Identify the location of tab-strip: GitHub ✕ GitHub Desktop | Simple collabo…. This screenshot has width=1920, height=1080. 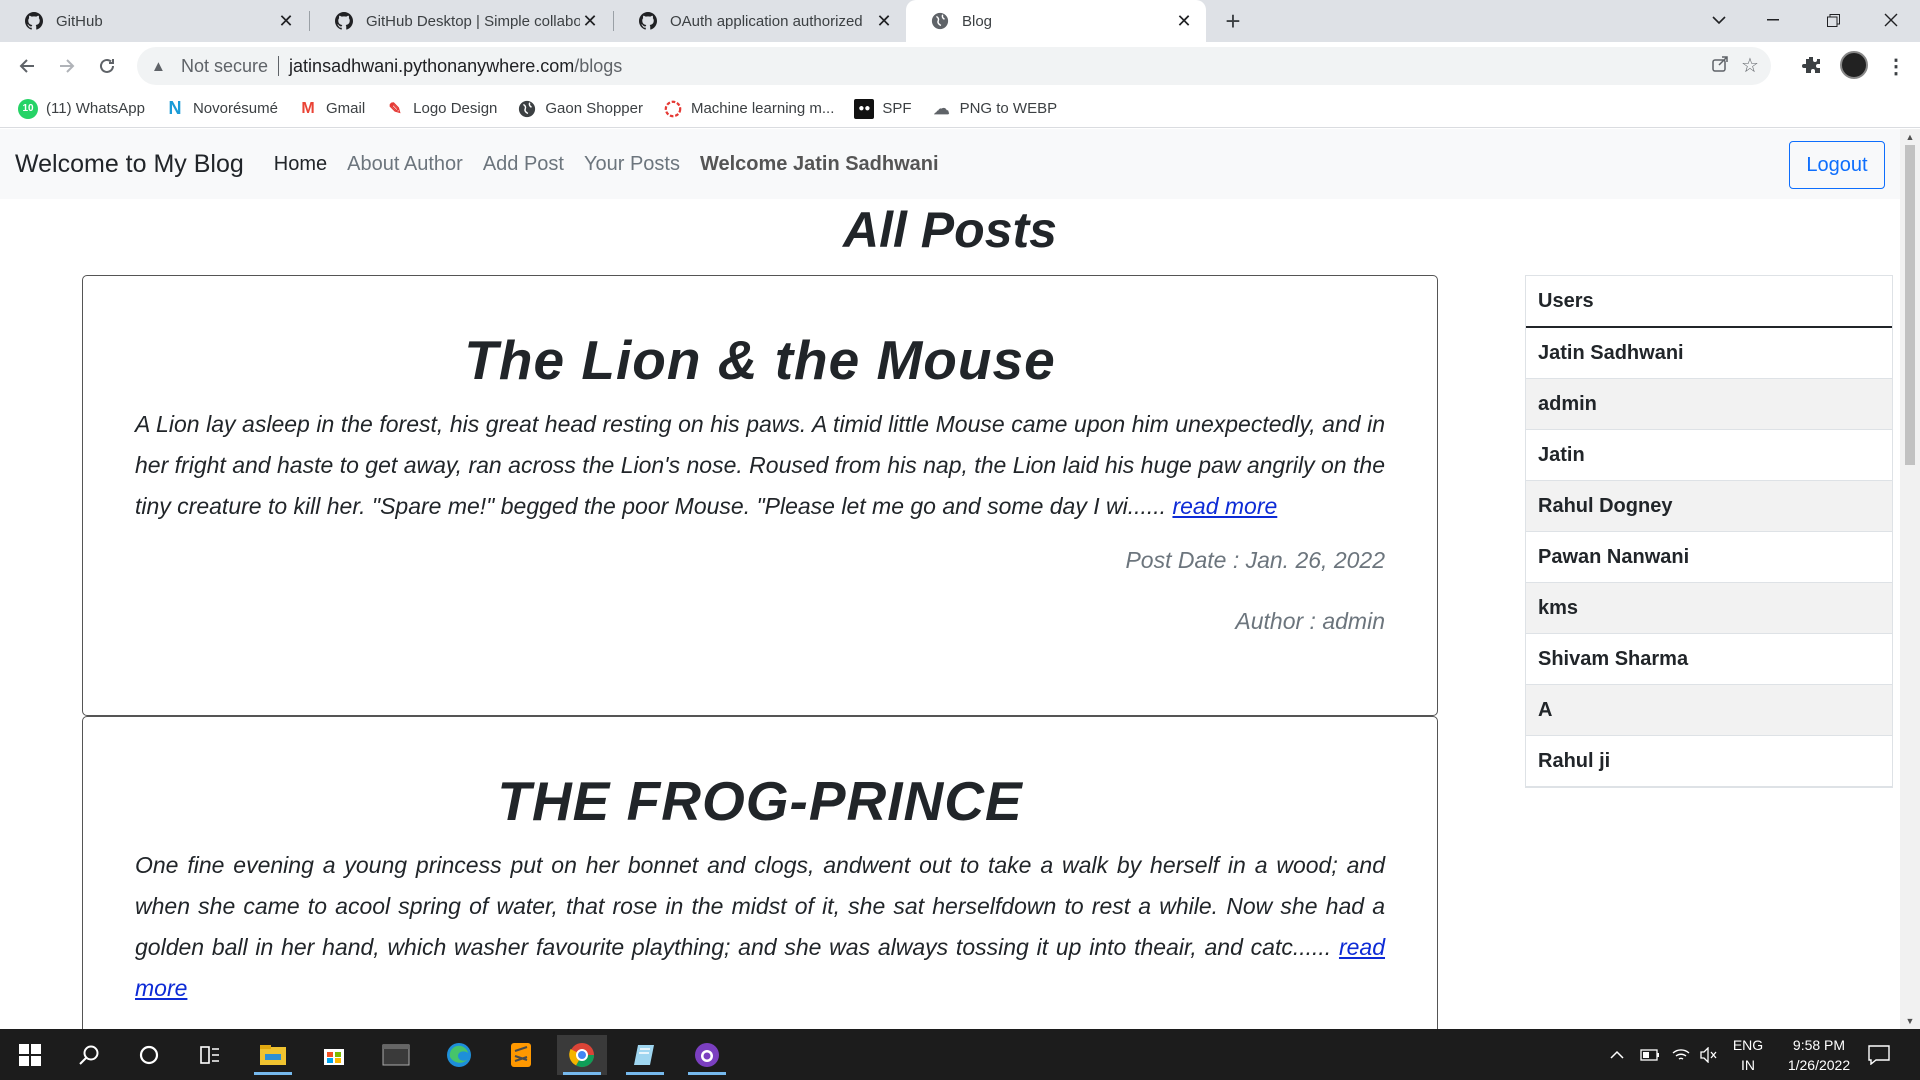
(960, 21).